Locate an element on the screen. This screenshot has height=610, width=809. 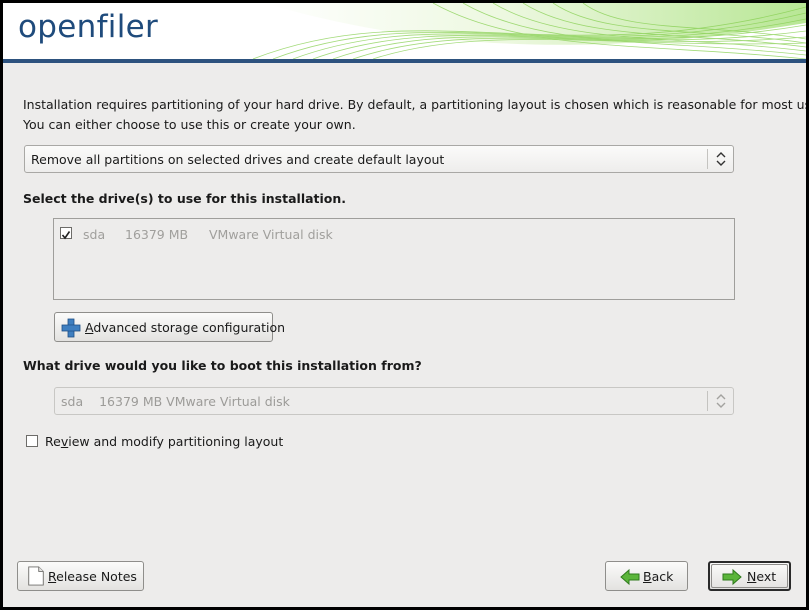
review-label-part: Re is located at coordinates (53, 441).